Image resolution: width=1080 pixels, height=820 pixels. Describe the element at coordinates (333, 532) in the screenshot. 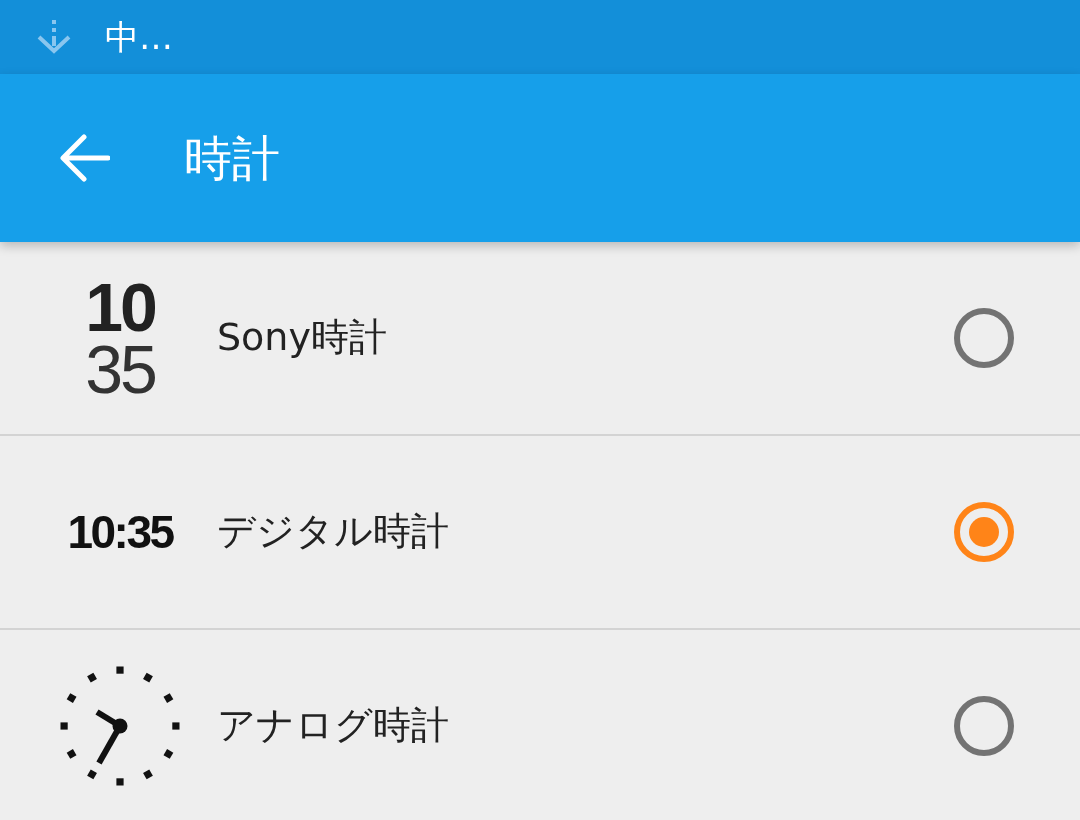

I see `option-label: デジタル時計` at that location.